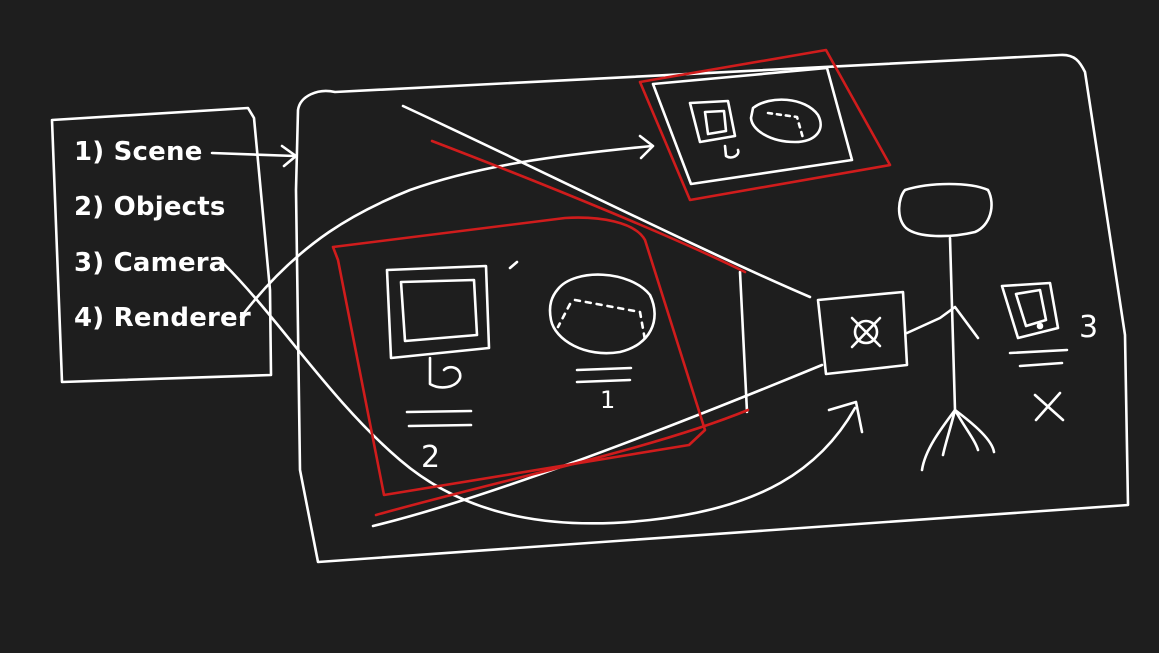 The height and width of the screenshot is (653, 1159). I want to click on step-objects-label: 2) Objects, so click(150, 207).